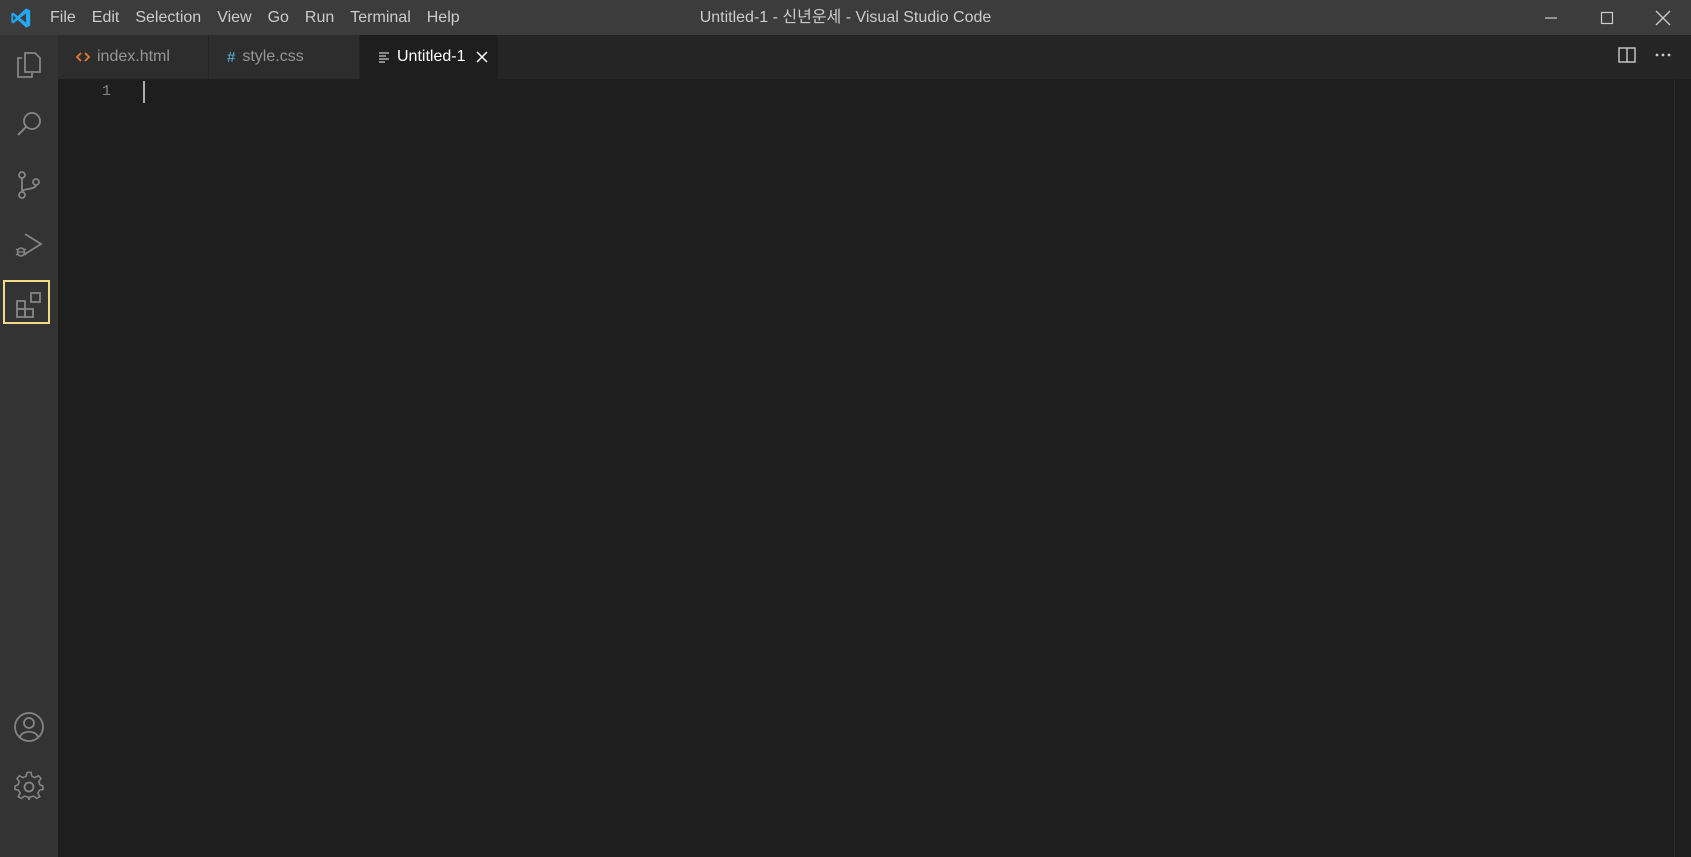 The image size is (1691, 857). Describe the element at coordinates (431, 56) in the screenshot. I see `tab-label: Untitled-1` at that location.